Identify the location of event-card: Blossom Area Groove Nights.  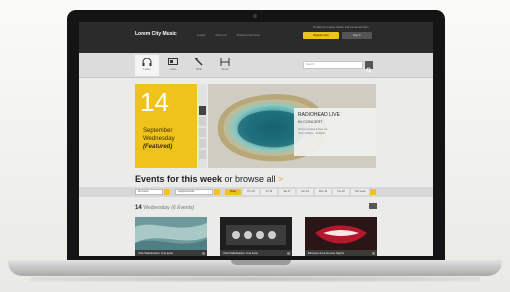
(341, 236).